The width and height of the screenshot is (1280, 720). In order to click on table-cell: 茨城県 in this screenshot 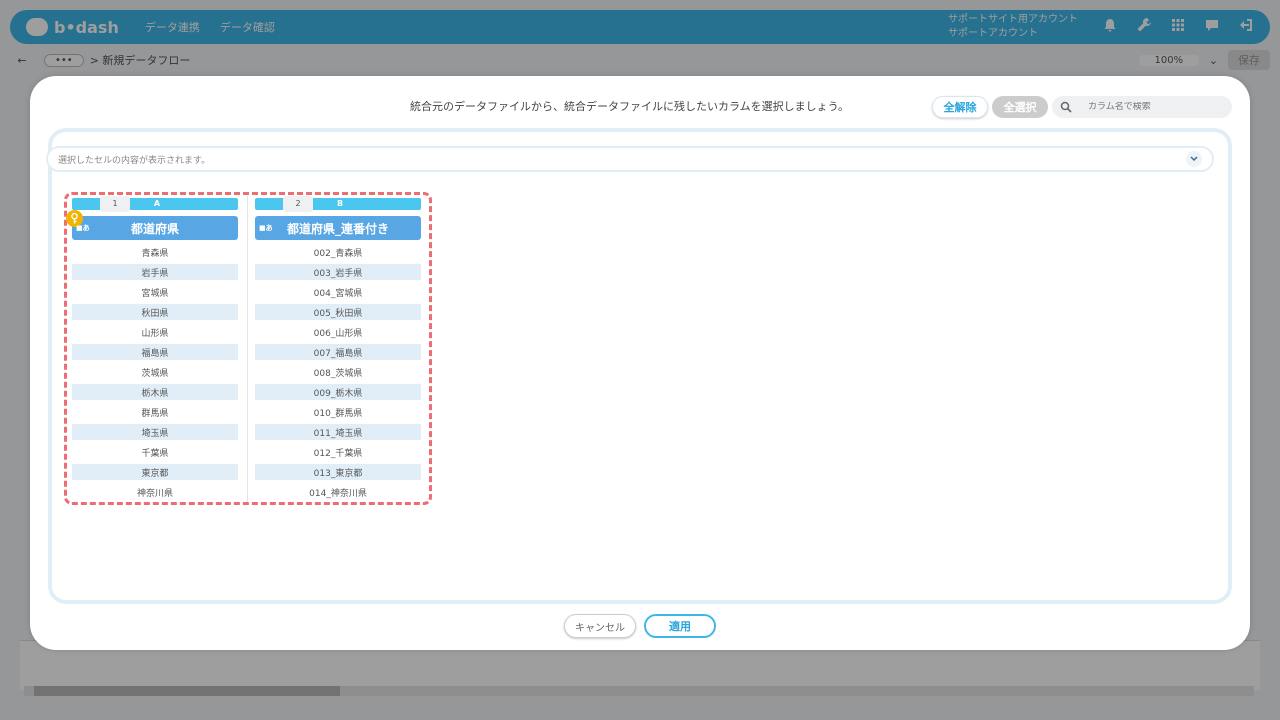, I will do `click(155, 372)`.